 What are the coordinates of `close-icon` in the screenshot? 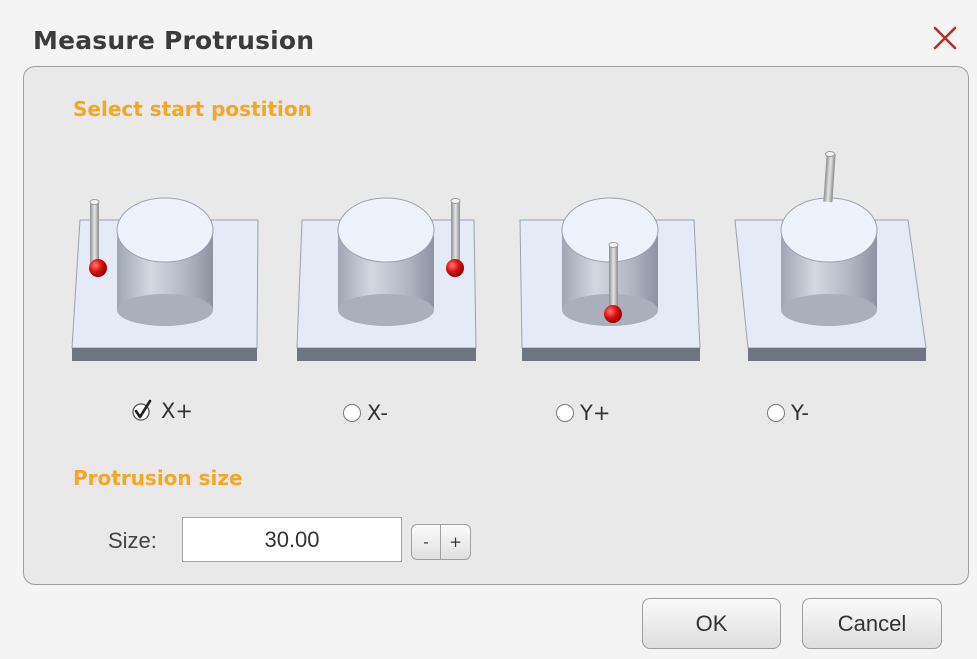 It's located at (945, 38).